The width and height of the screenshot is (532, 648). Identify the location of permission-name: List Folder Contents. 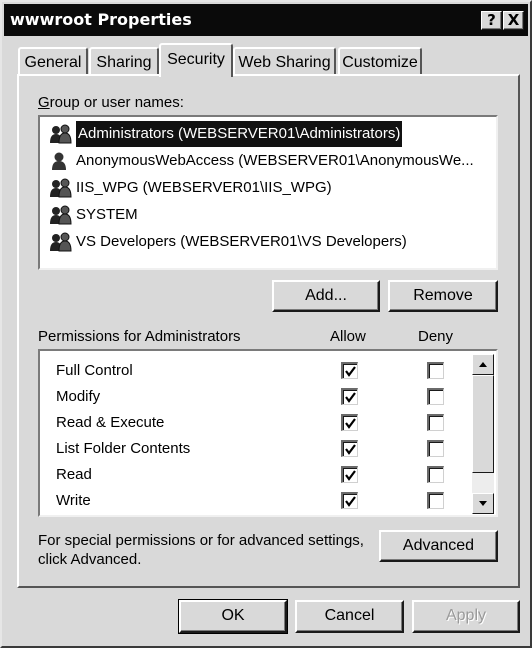
(123, 448).